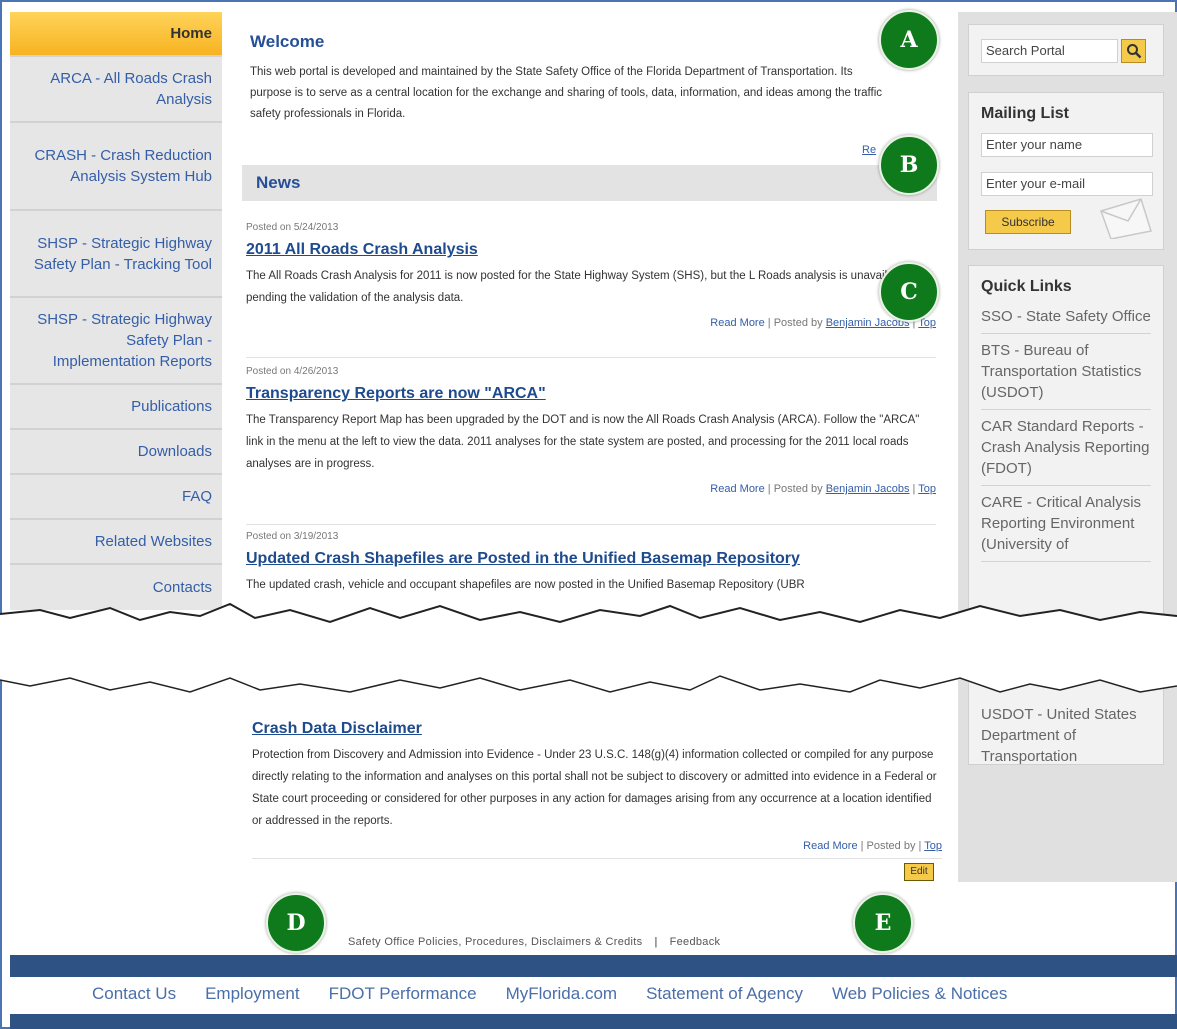  I want to click on callout-c: C, so click(909, 292).